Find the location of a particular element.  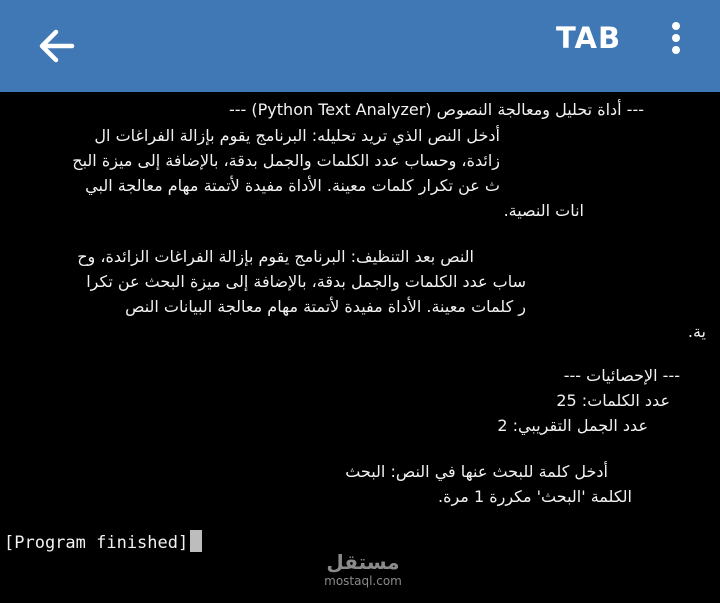

watermark: مستقل mostaql.com is located at coordinates (363, 569).